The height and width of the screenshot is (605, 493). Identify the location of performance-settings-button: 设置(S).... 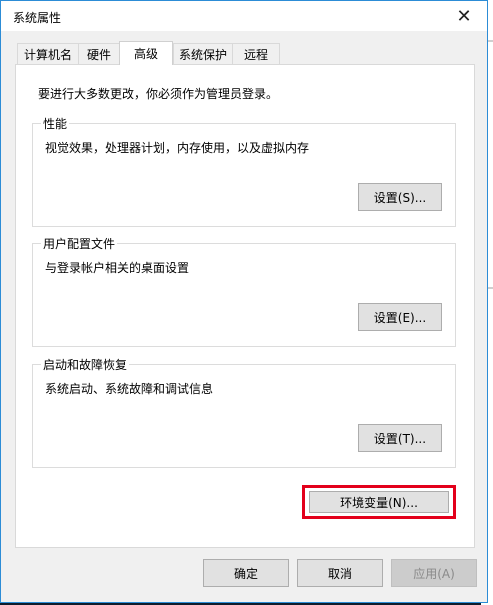
(400, 197).